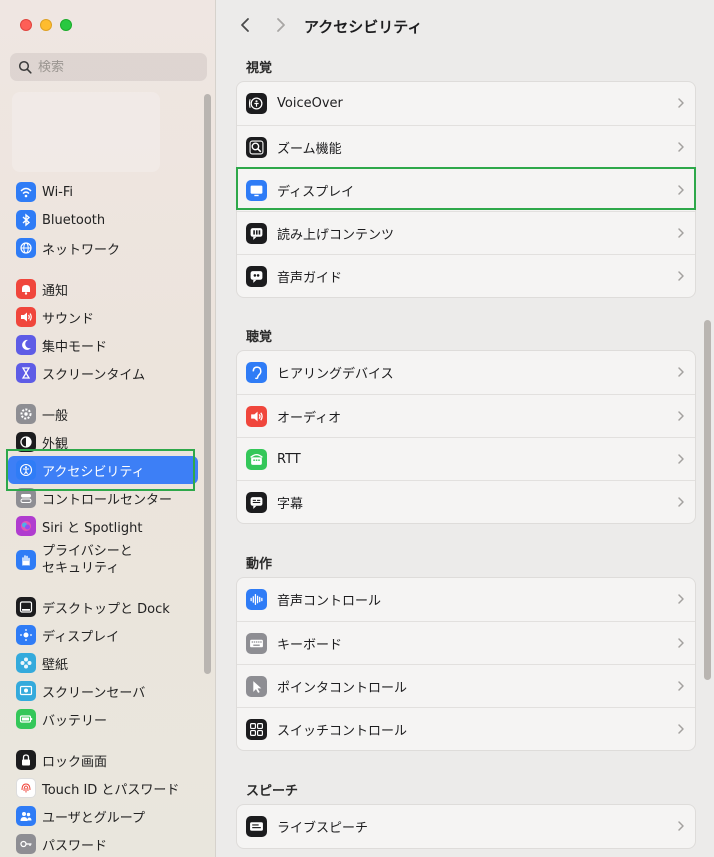  What do you see at coordinates (26, 25) in the screenshot?
I see `close-window-button` at bounding box center [26, 25].